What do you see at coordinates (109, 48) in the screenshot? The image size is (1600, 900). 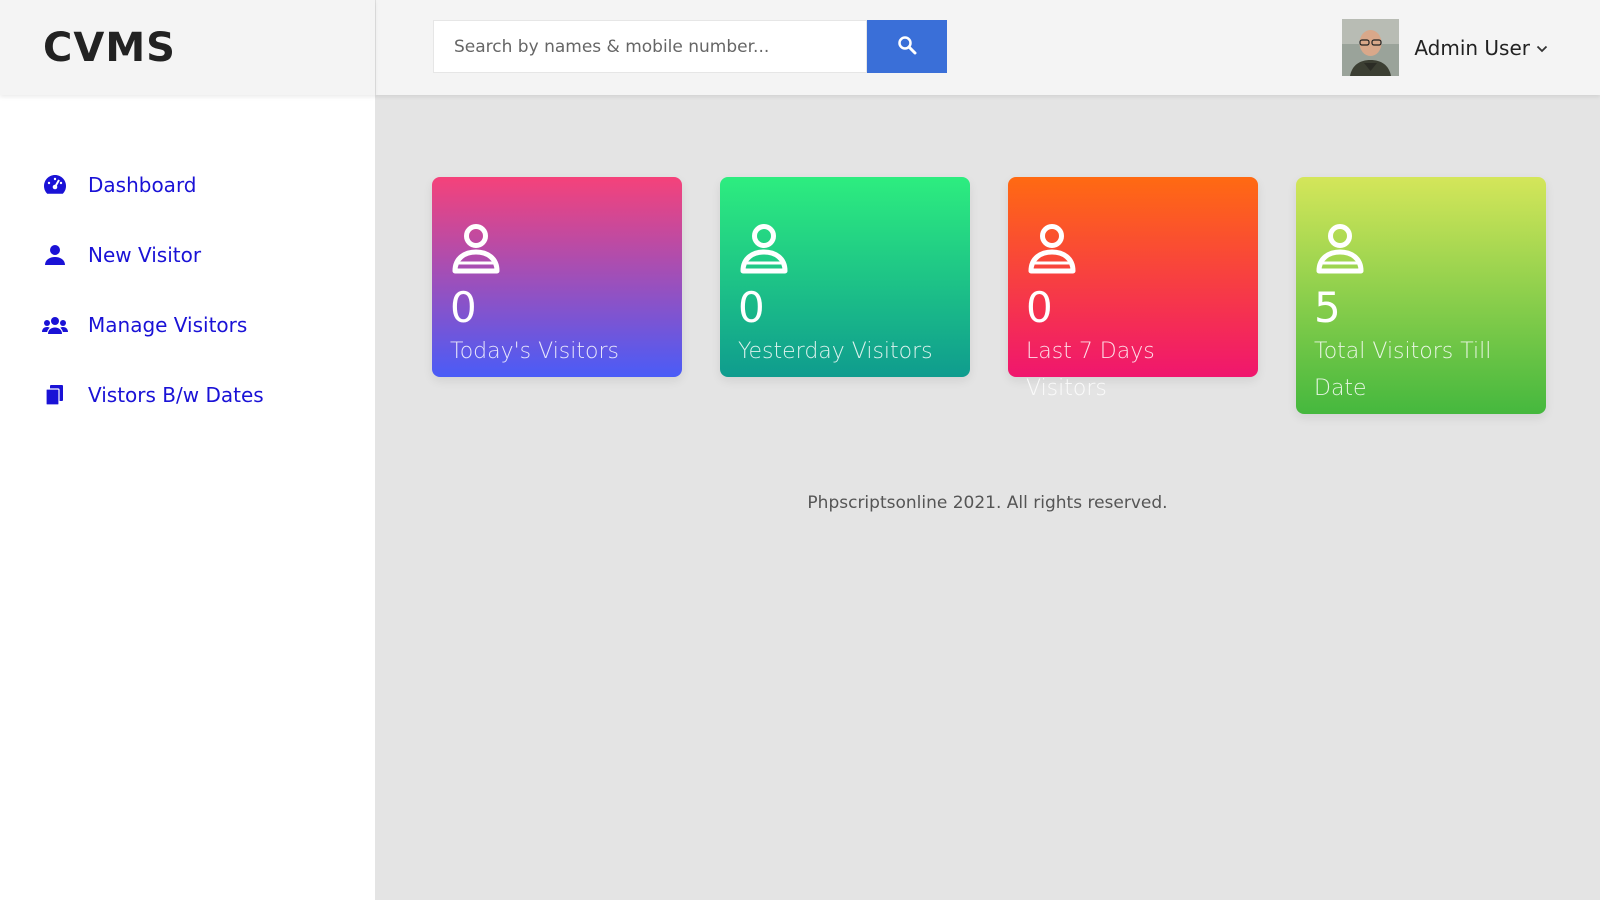 I see `brand-logo: CVMS` at bounding box center [109, 48].